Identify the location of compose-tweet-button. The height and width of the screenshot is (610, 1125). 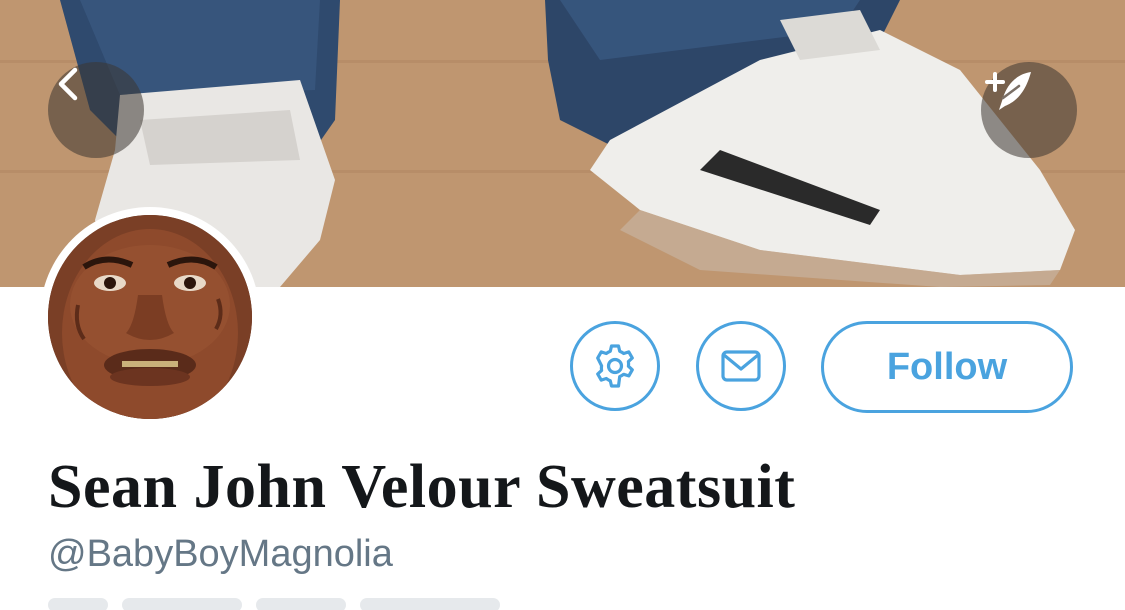
(1029, 110).